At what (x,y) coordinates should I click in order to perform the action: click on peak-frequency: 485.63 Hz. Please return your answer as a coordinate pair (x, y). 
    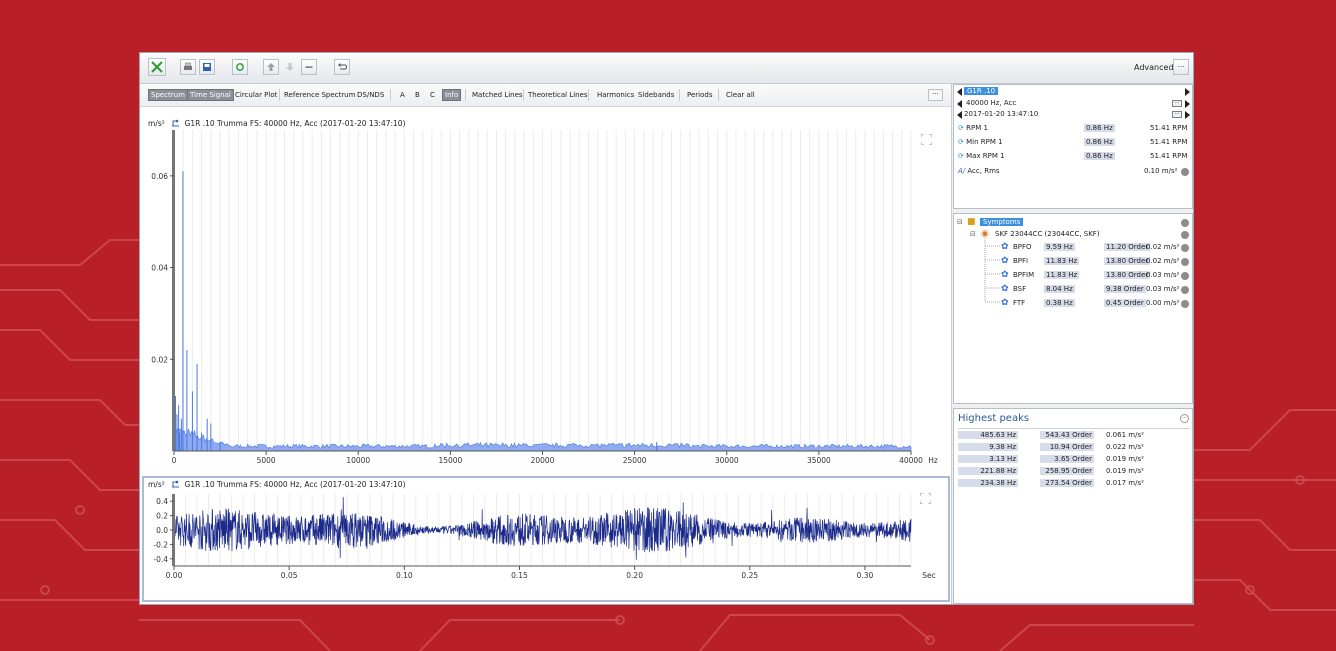
    Looking at the image, I should click on (988, 435).